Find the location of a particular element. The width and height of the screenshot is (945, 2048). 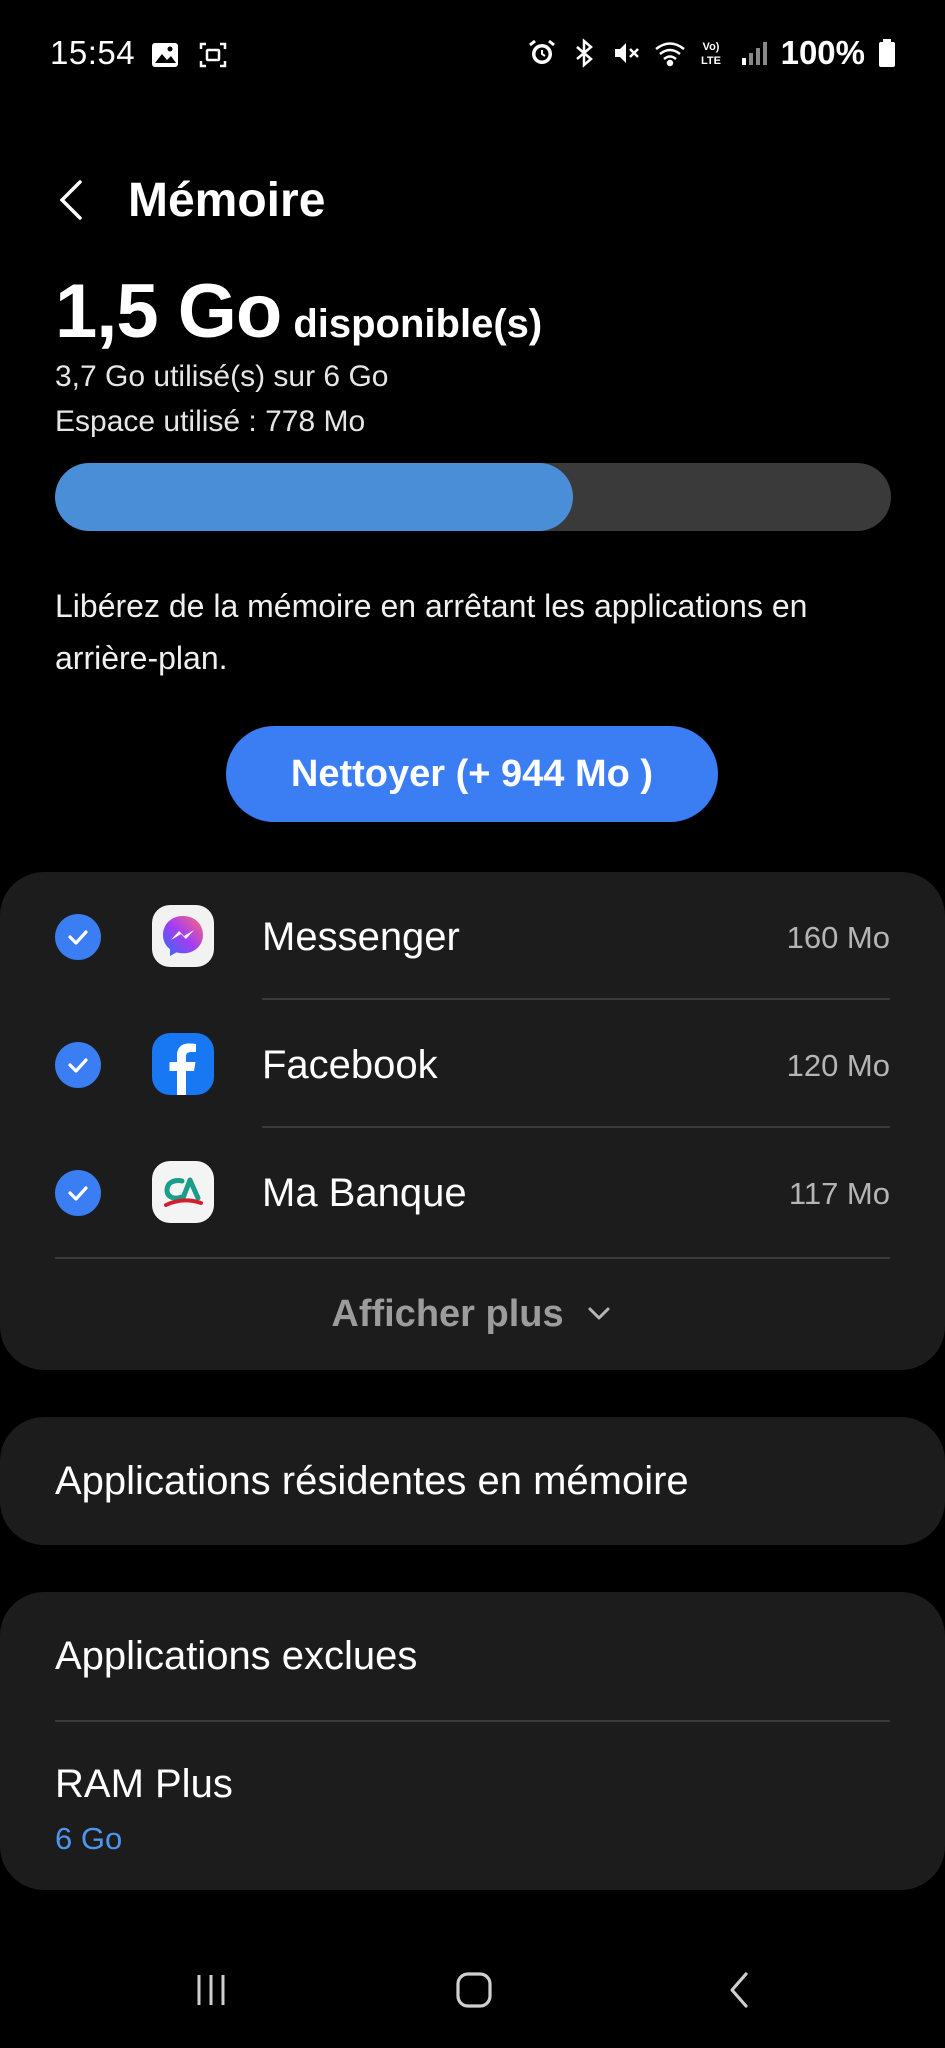

svg-text: Vo) is located at coordinates (710, 47).